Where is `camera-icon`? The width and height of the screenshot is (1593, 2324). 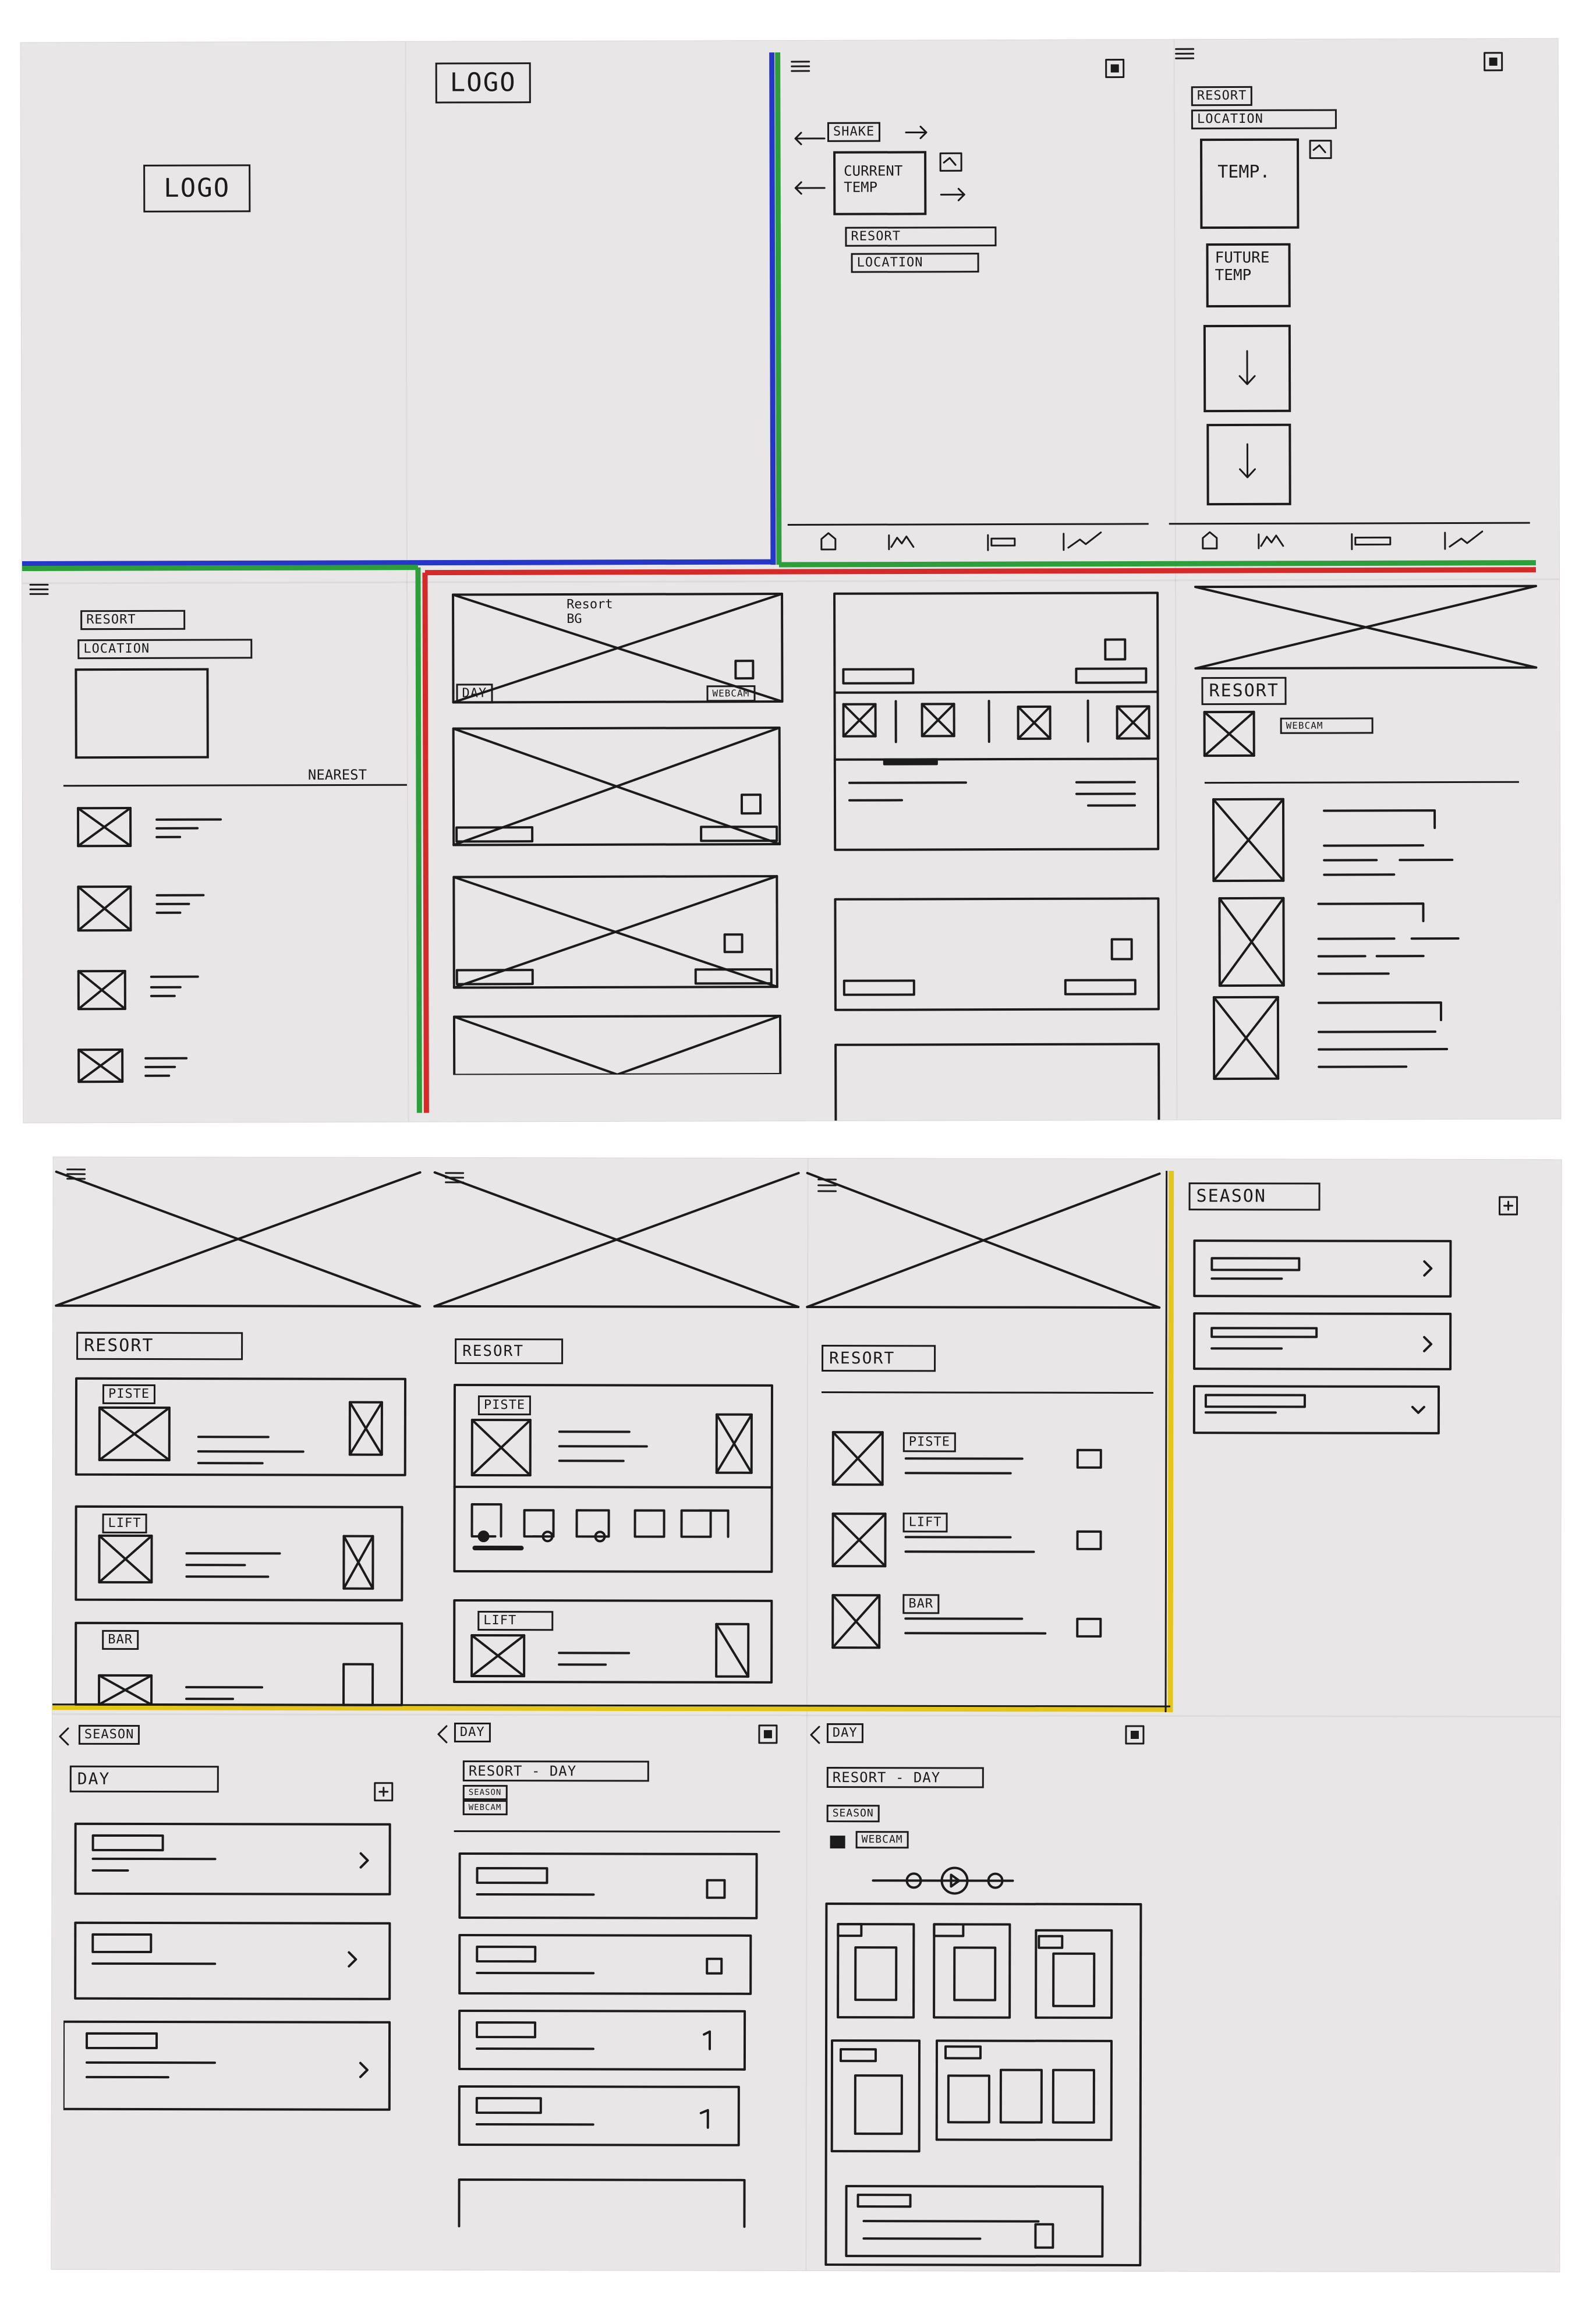
camera-icon is located at coordinates (837, 1842).